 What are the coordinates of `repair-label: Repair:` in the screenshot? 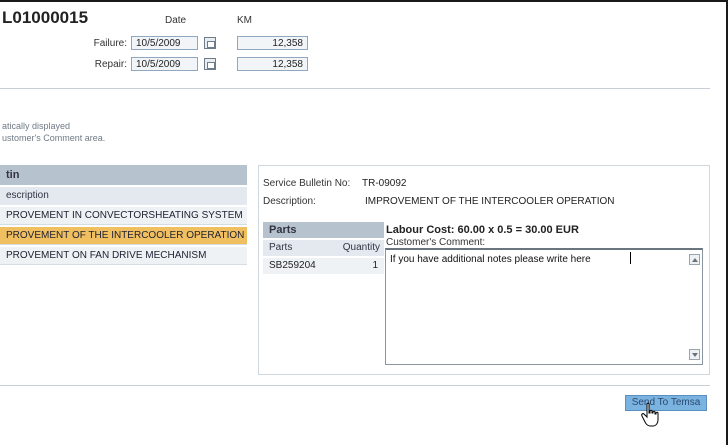 It's located at (110, 64).